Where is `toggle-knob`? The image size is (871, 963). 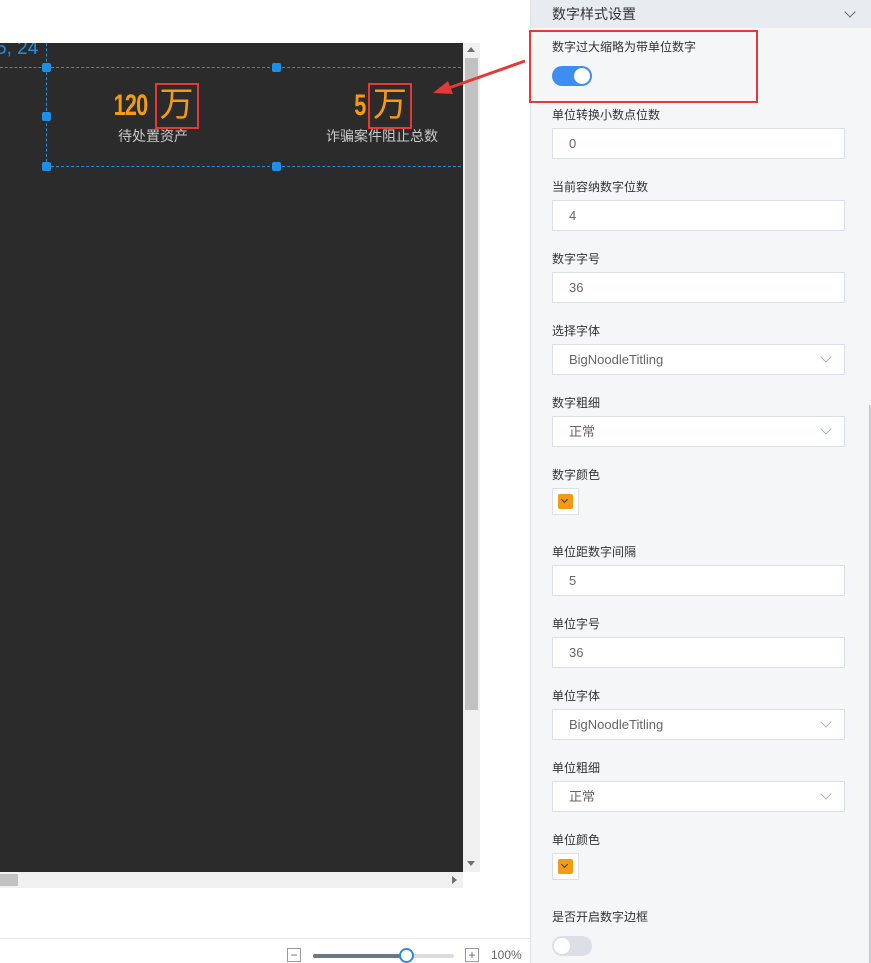 toggle-knob is located at coordinates (562, 946).